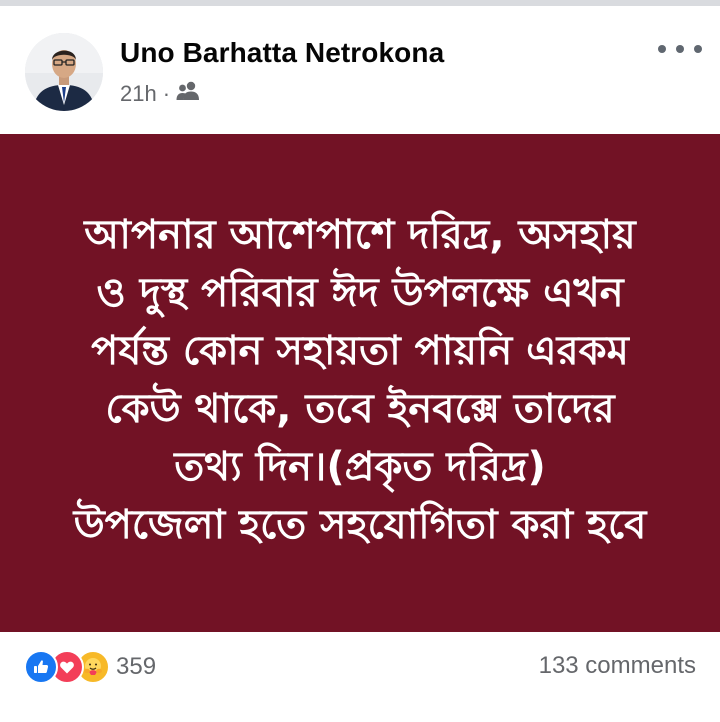 The width and height of the screenshot is (720, 722). I want to click on profile-photo-icon, so click(64, 72).